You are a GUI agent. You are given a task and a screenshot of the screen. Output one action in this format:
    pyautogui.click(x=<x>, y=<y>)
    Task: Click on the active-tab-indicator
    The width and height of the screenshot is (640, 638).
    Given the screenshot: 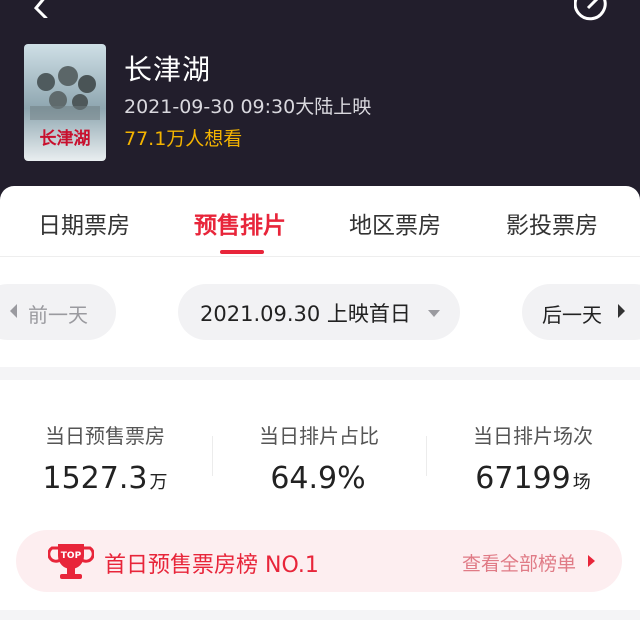 What is the action you would take?
    pyautogui.click(x=242, y=252)
    